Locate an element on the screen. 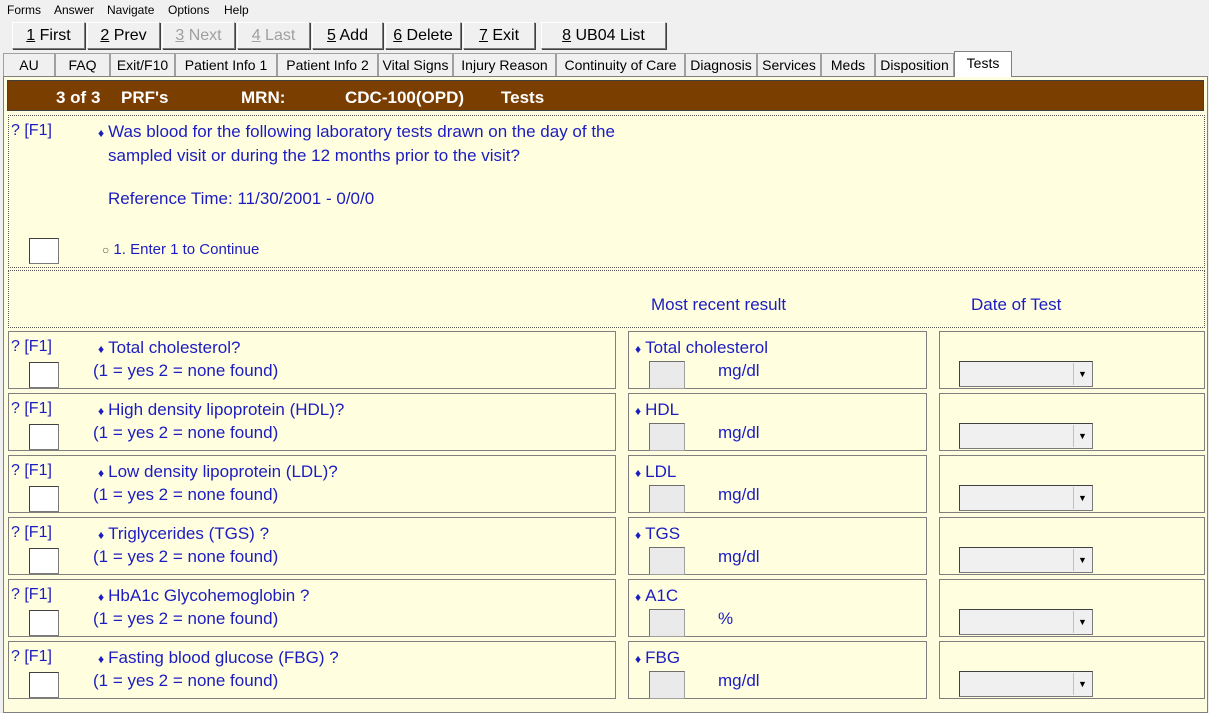  exit-button: 7 Exit is located at coordinates (499, 35).